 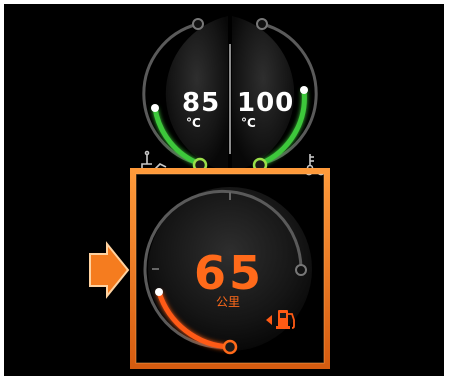 What do you see at coordinates (159, 292) in the screenshot?
I see `range-gauge-needle-dot` at bounding box center [159, 292].